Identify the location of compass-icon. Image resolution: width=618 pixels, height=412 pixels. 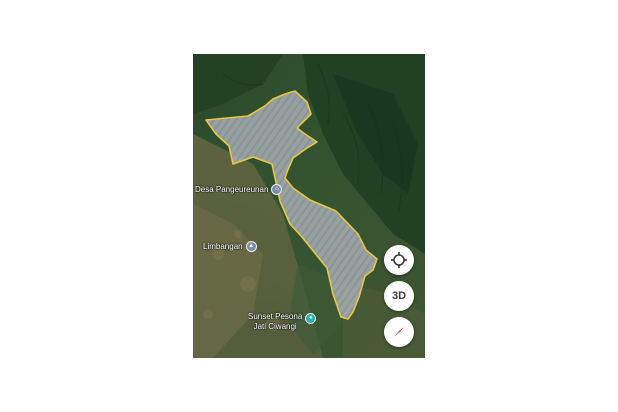
(399, 332).